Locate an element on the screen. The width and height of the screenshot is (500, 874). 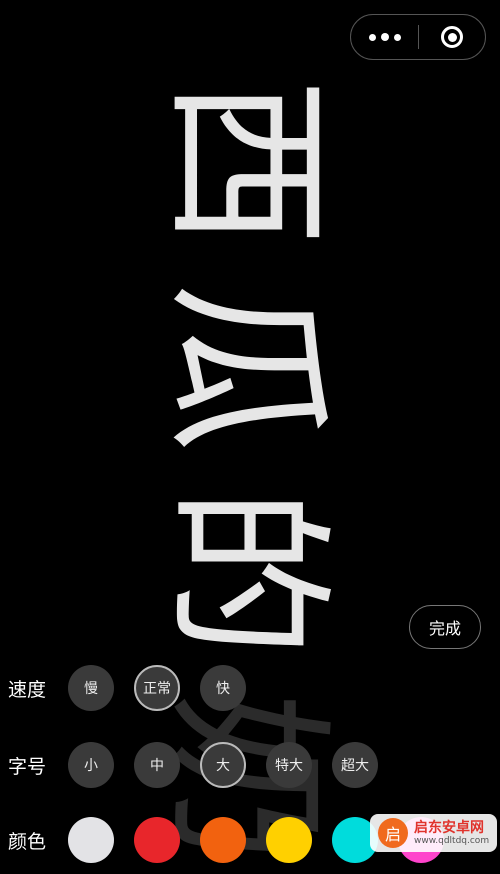
watermark-text: 启东安卓网 www.qdltdq.com is located at coordinates (451, 833).